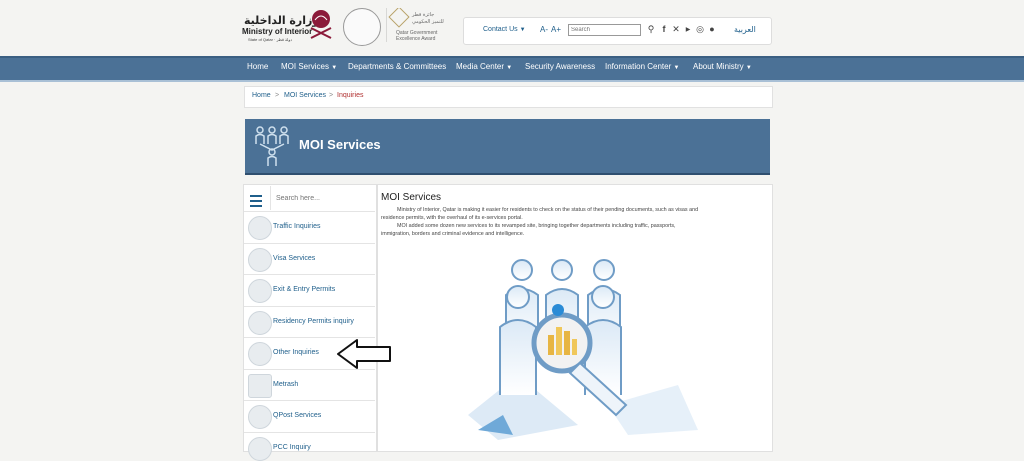  Describe the element at coordinates (745, 29) in the screenshot. I see `language-switch-link: العربية` at that location.